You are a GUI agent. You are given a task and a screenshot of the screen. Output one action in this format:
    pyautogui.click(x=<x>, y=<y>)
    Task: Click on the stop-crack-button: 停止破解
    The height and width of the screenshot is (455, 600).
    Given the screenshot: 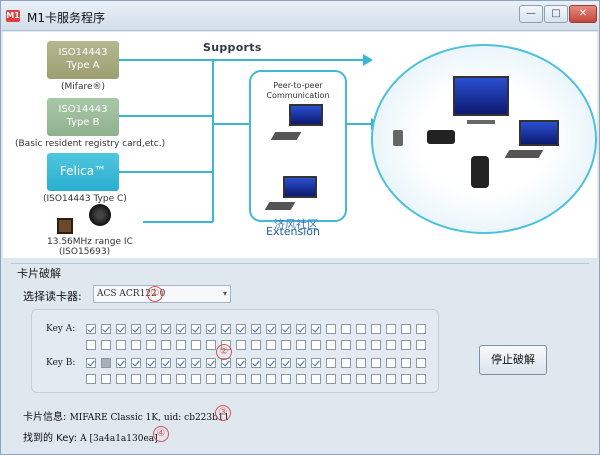 What is the action you would take?
    pyautogui.click(x=513, y=360)
    